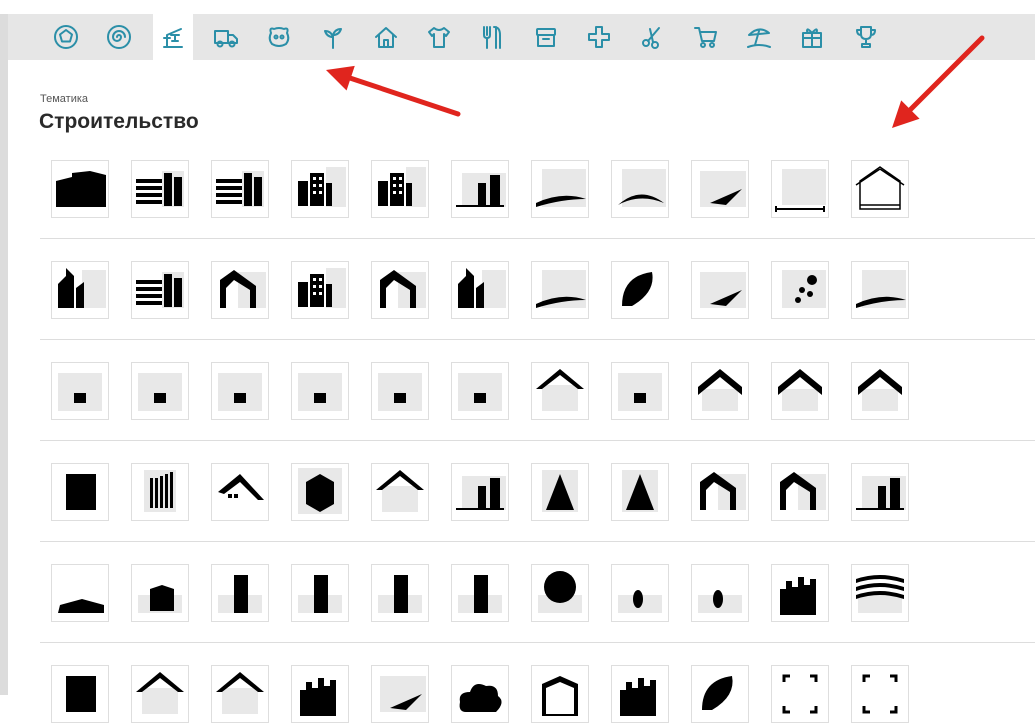 This screenshot has height=723, width=1035. What do you see at coordinates (318, 697) in the screenshot?
I see `city-logo-icon` at bounding box center [318, 697].